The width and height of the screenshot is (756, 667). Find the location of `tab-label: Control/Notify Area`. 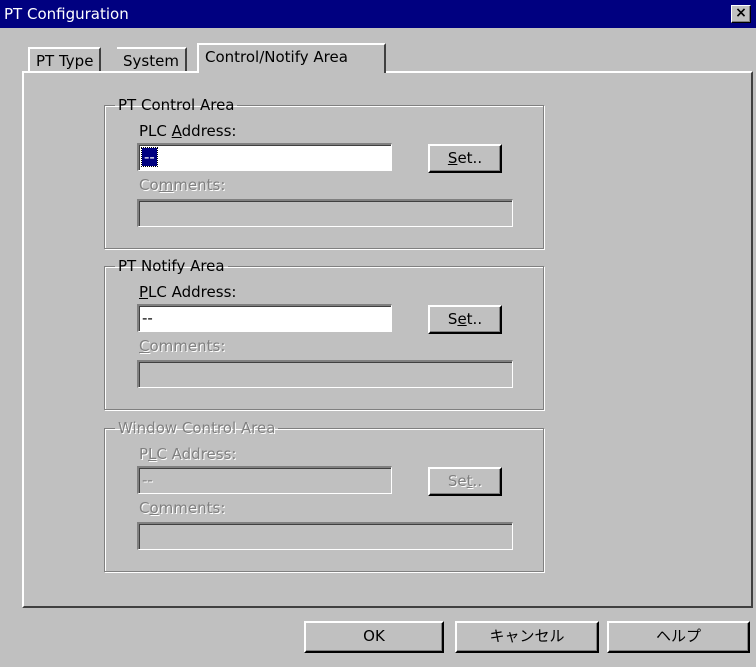

tab-label: Control/Notify Area is located at coordinates (276, 57).